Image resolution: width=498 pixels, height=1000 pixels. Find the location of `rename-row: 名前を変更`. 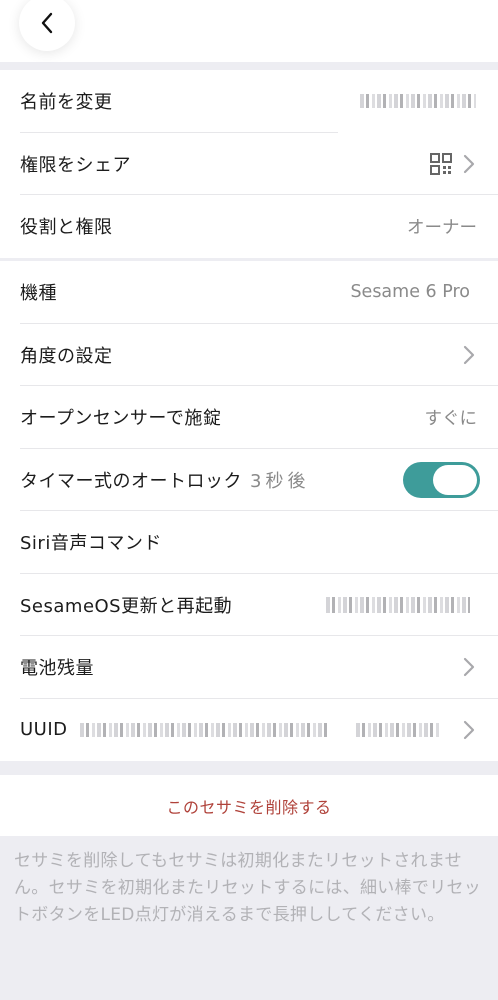

rename-row: 名前を変更 is located at coordinates (249, 101).